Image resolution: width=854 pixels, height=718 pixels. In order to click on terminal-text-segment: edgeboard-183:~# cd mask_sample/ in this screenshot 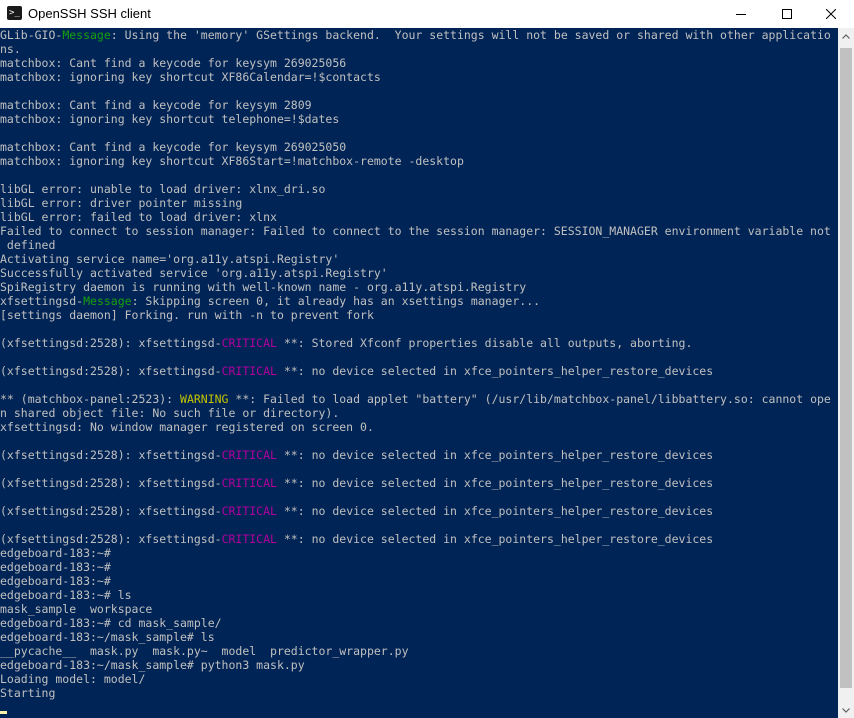, I will do `click(111, 623)`.